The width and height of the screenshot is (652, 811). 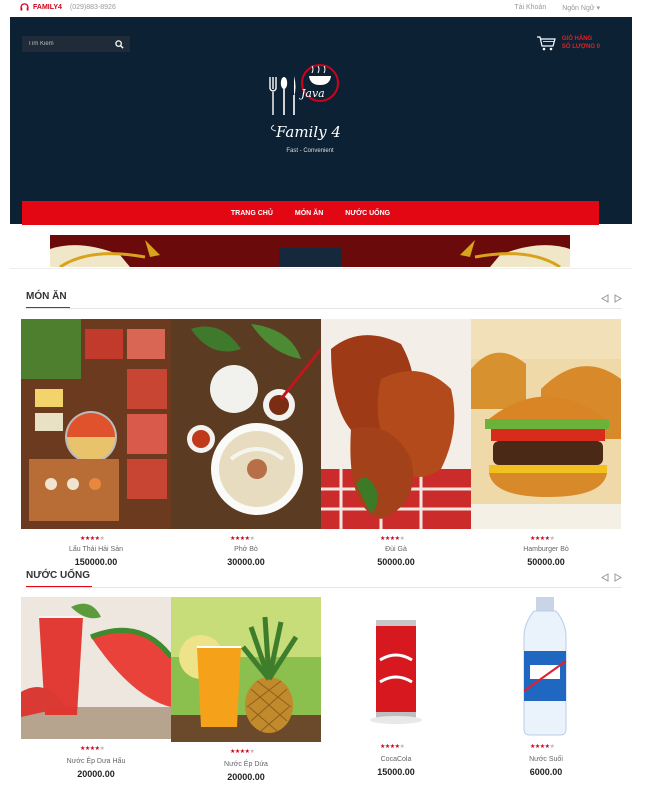 What do you see at coordinates (242, 539) in the screenshot?
I see `food-rating-2: ★★★★ ★` at bounding box center [242, 539].